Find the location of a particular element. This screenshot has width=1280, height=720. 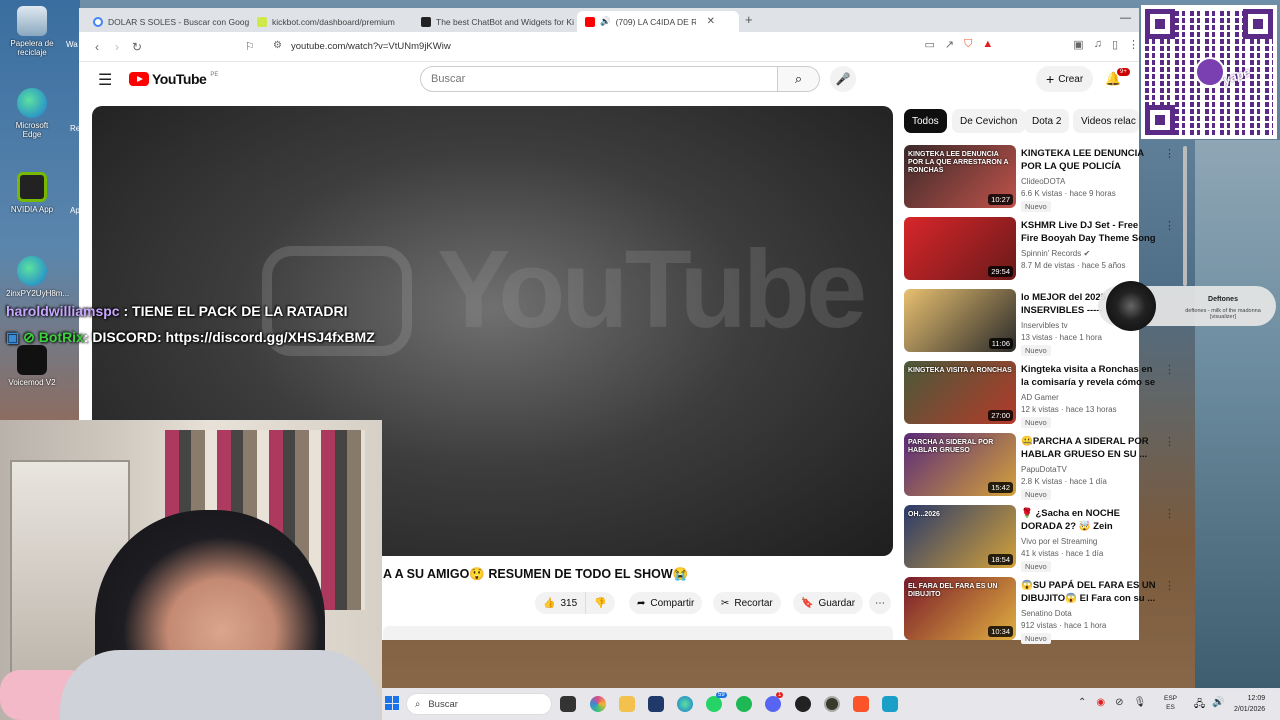

mic-icon: 🎙 is located at coordinates (1140, 702).